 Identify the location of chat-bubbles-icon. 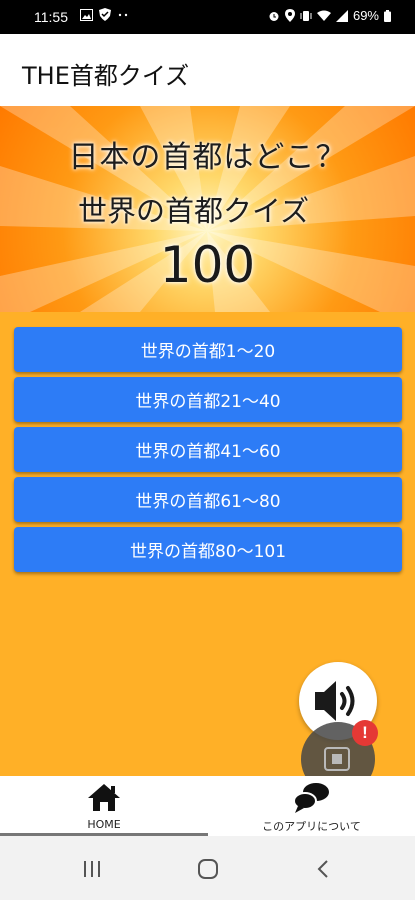
(310, 798).